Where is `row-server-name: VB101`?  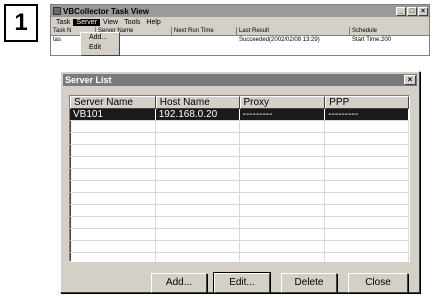 row-server-name: VB101 is located at coordinates (113, 114).